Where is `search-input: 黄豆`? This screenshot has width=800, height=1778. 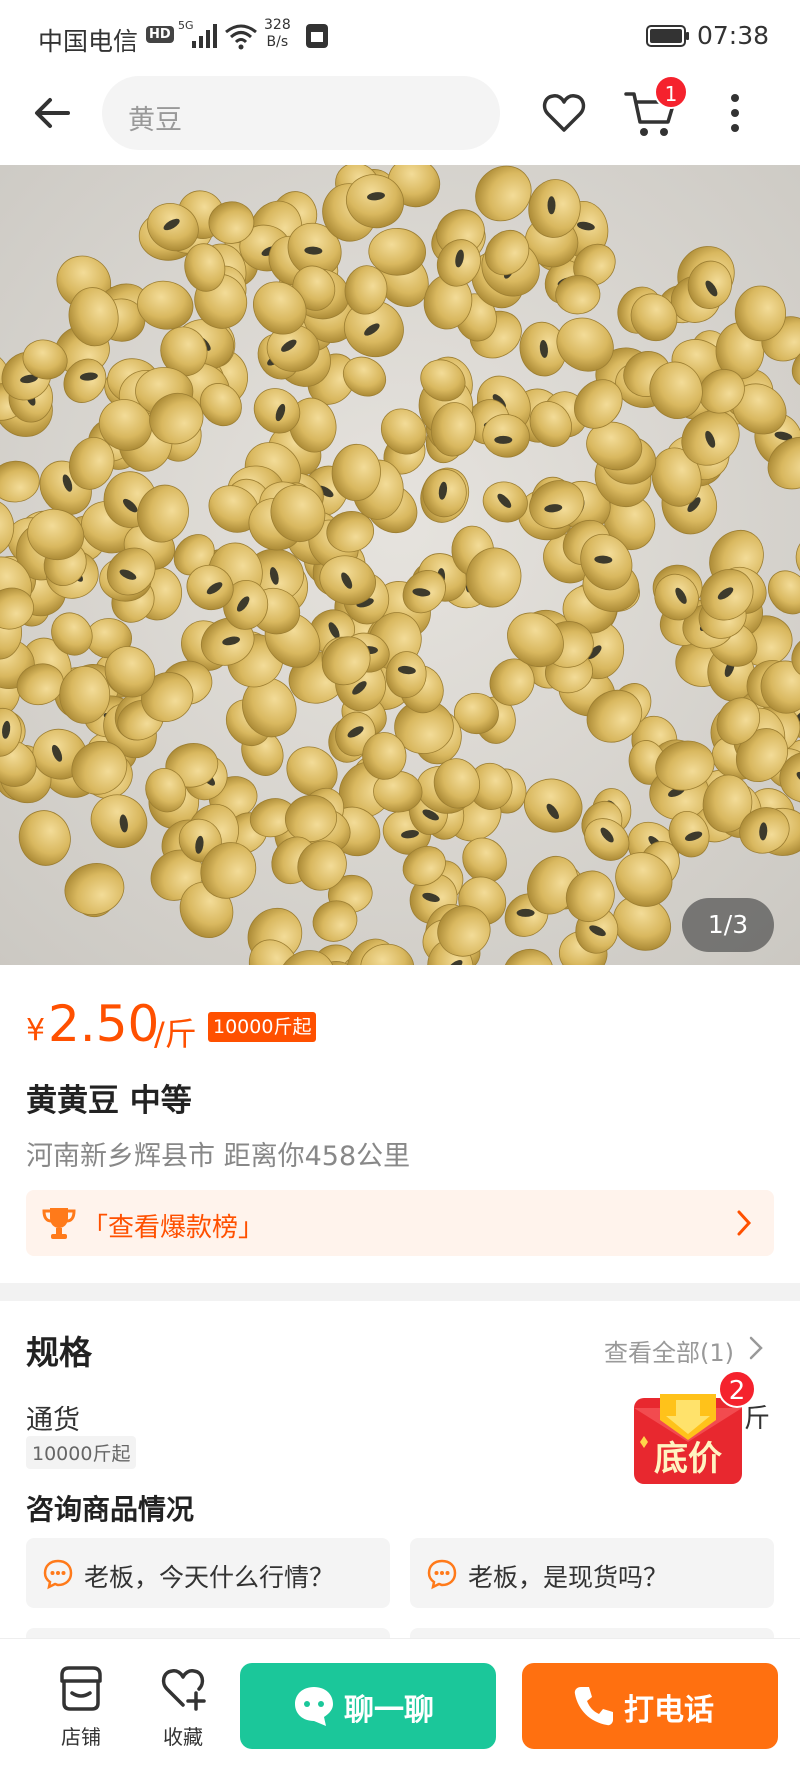 search-input: 黄豆 is located at coordinates (301, 113).